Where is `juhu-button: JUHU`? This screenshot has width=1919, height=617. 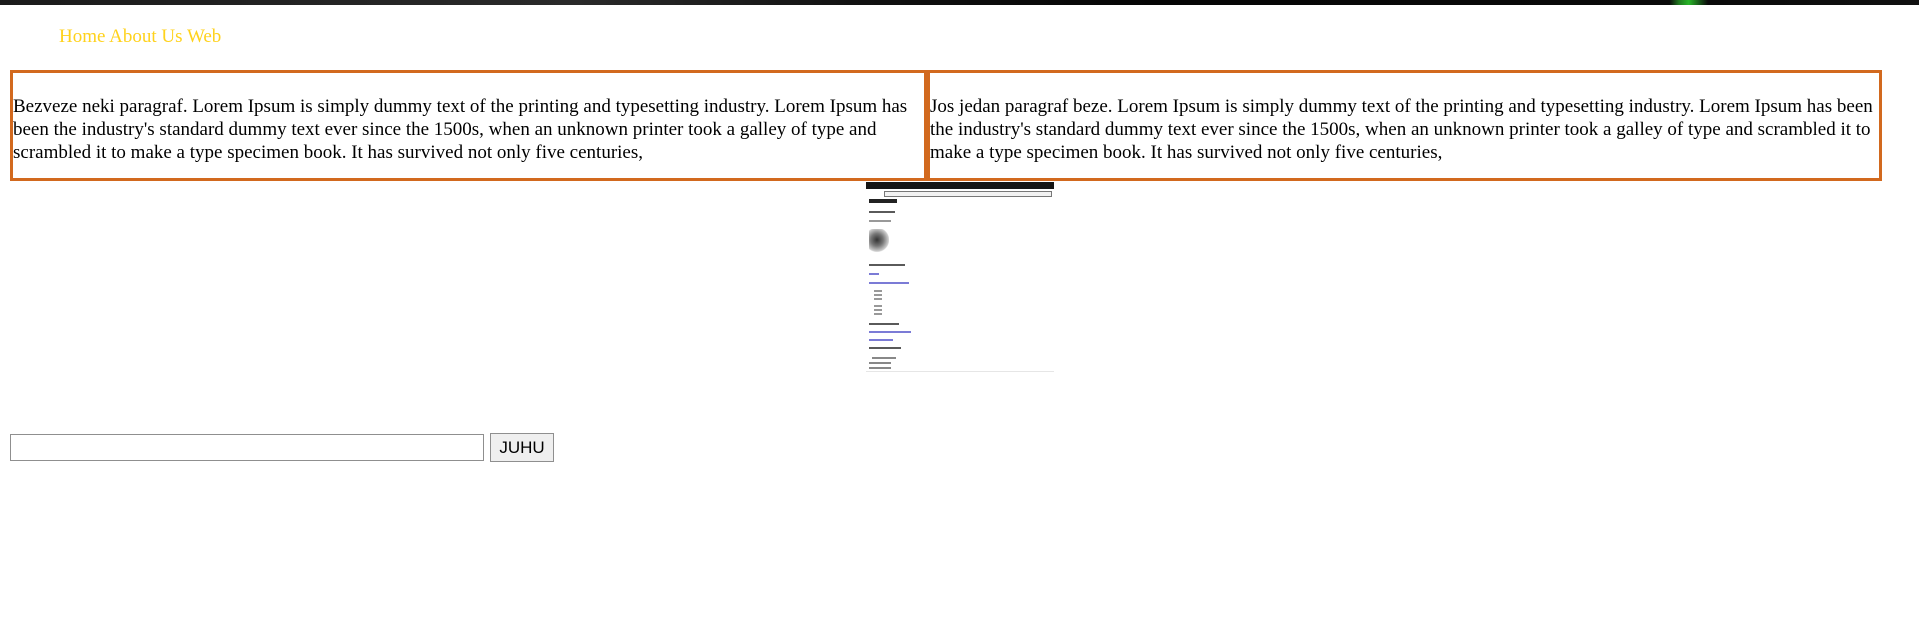
juhu-button: JUHU is located at coordinates (522, 447).